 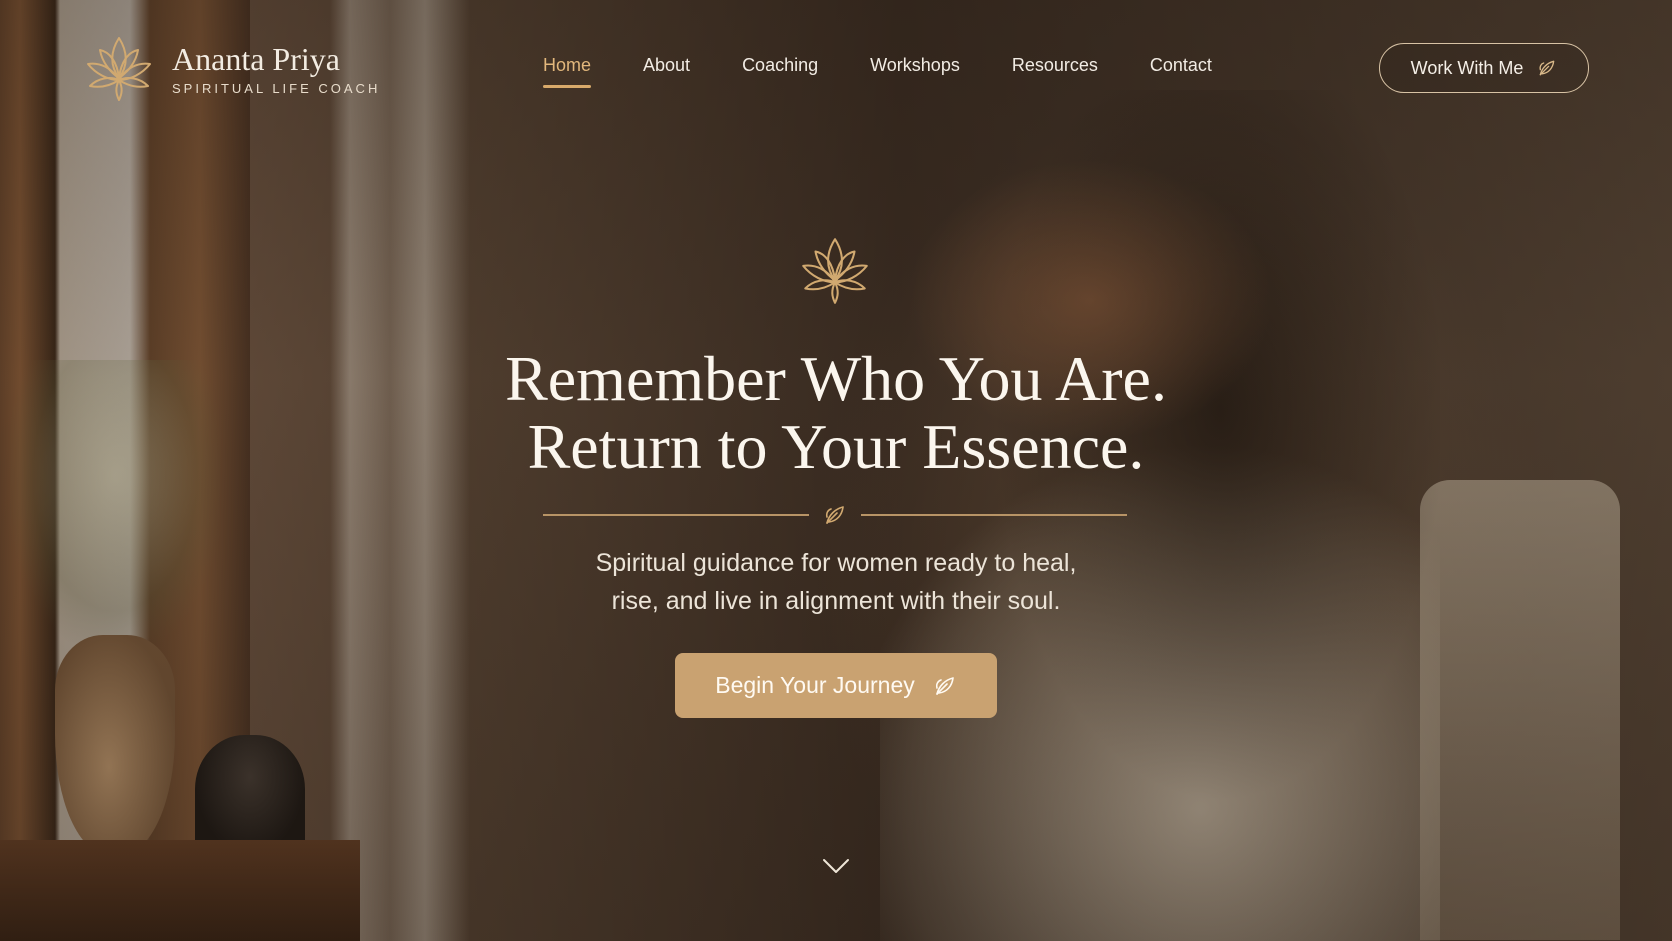 What do you see at coordinates (1181, 71) in the screenshot?
I see `nav-item-contact: Contact` at bounding box center [1181, 71].